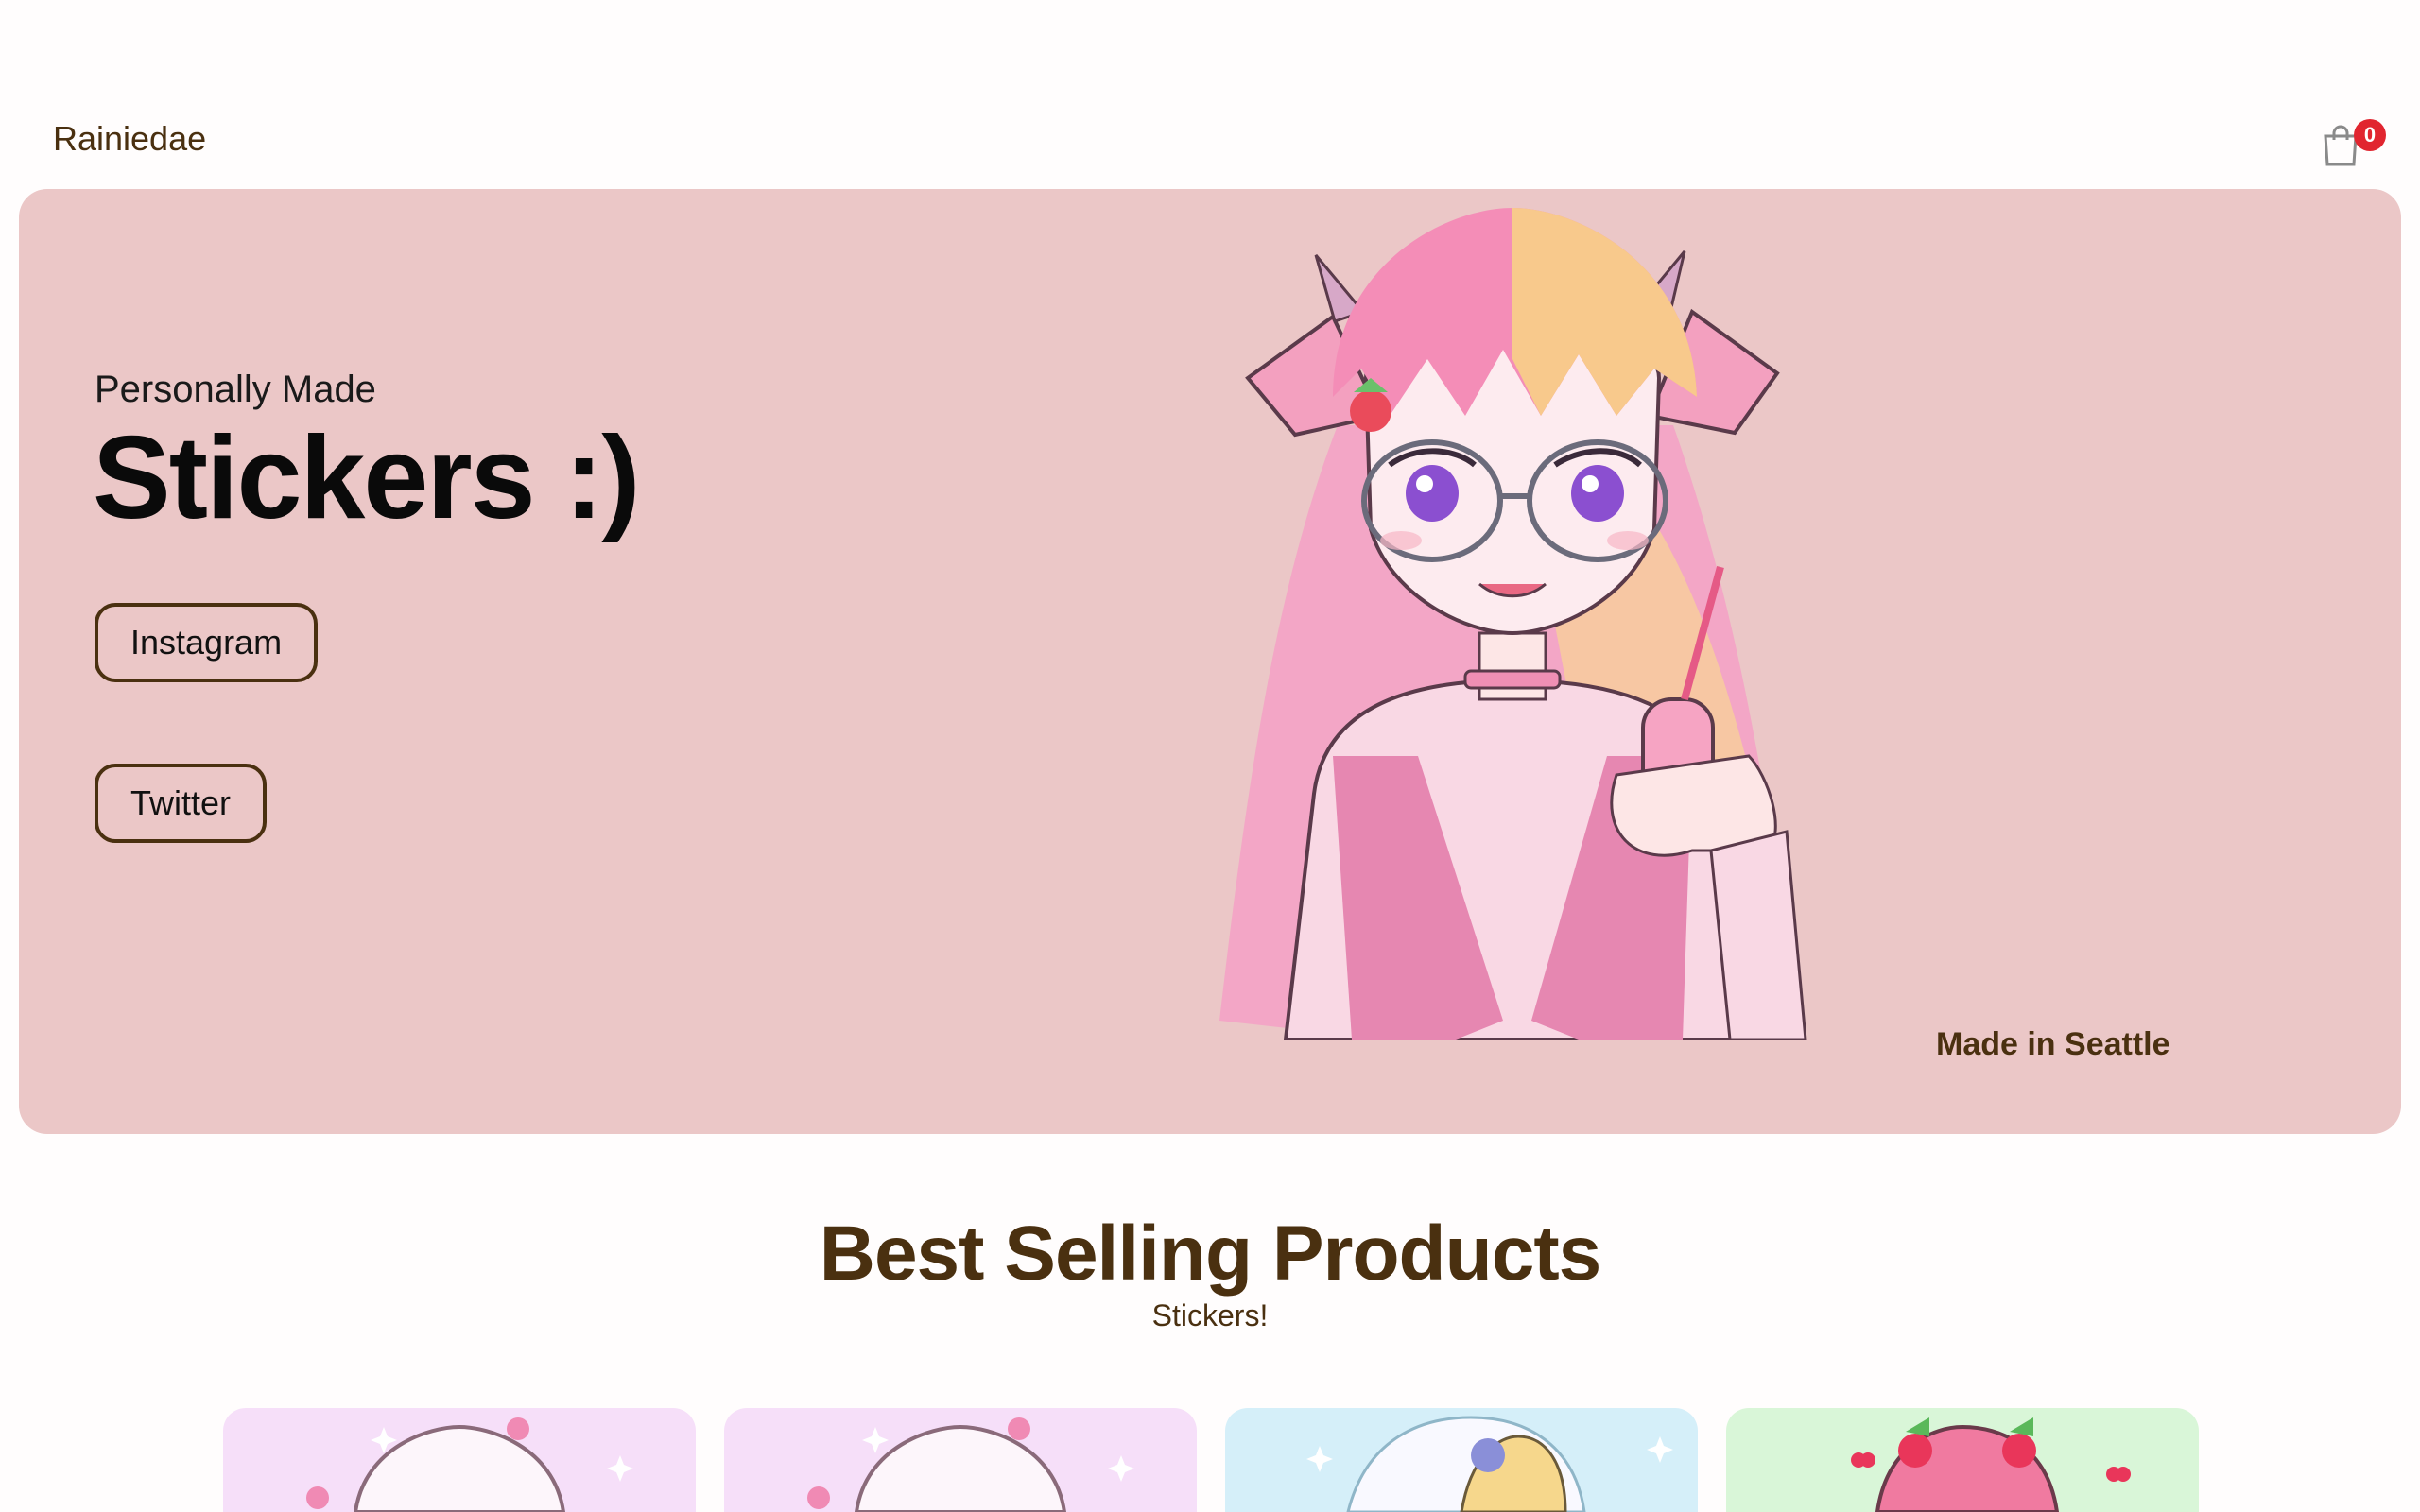  What do you see at coordinates (207, 642) in the screenshot?
I see `instagram-button: Instagram` at bounding box center [207, 642].